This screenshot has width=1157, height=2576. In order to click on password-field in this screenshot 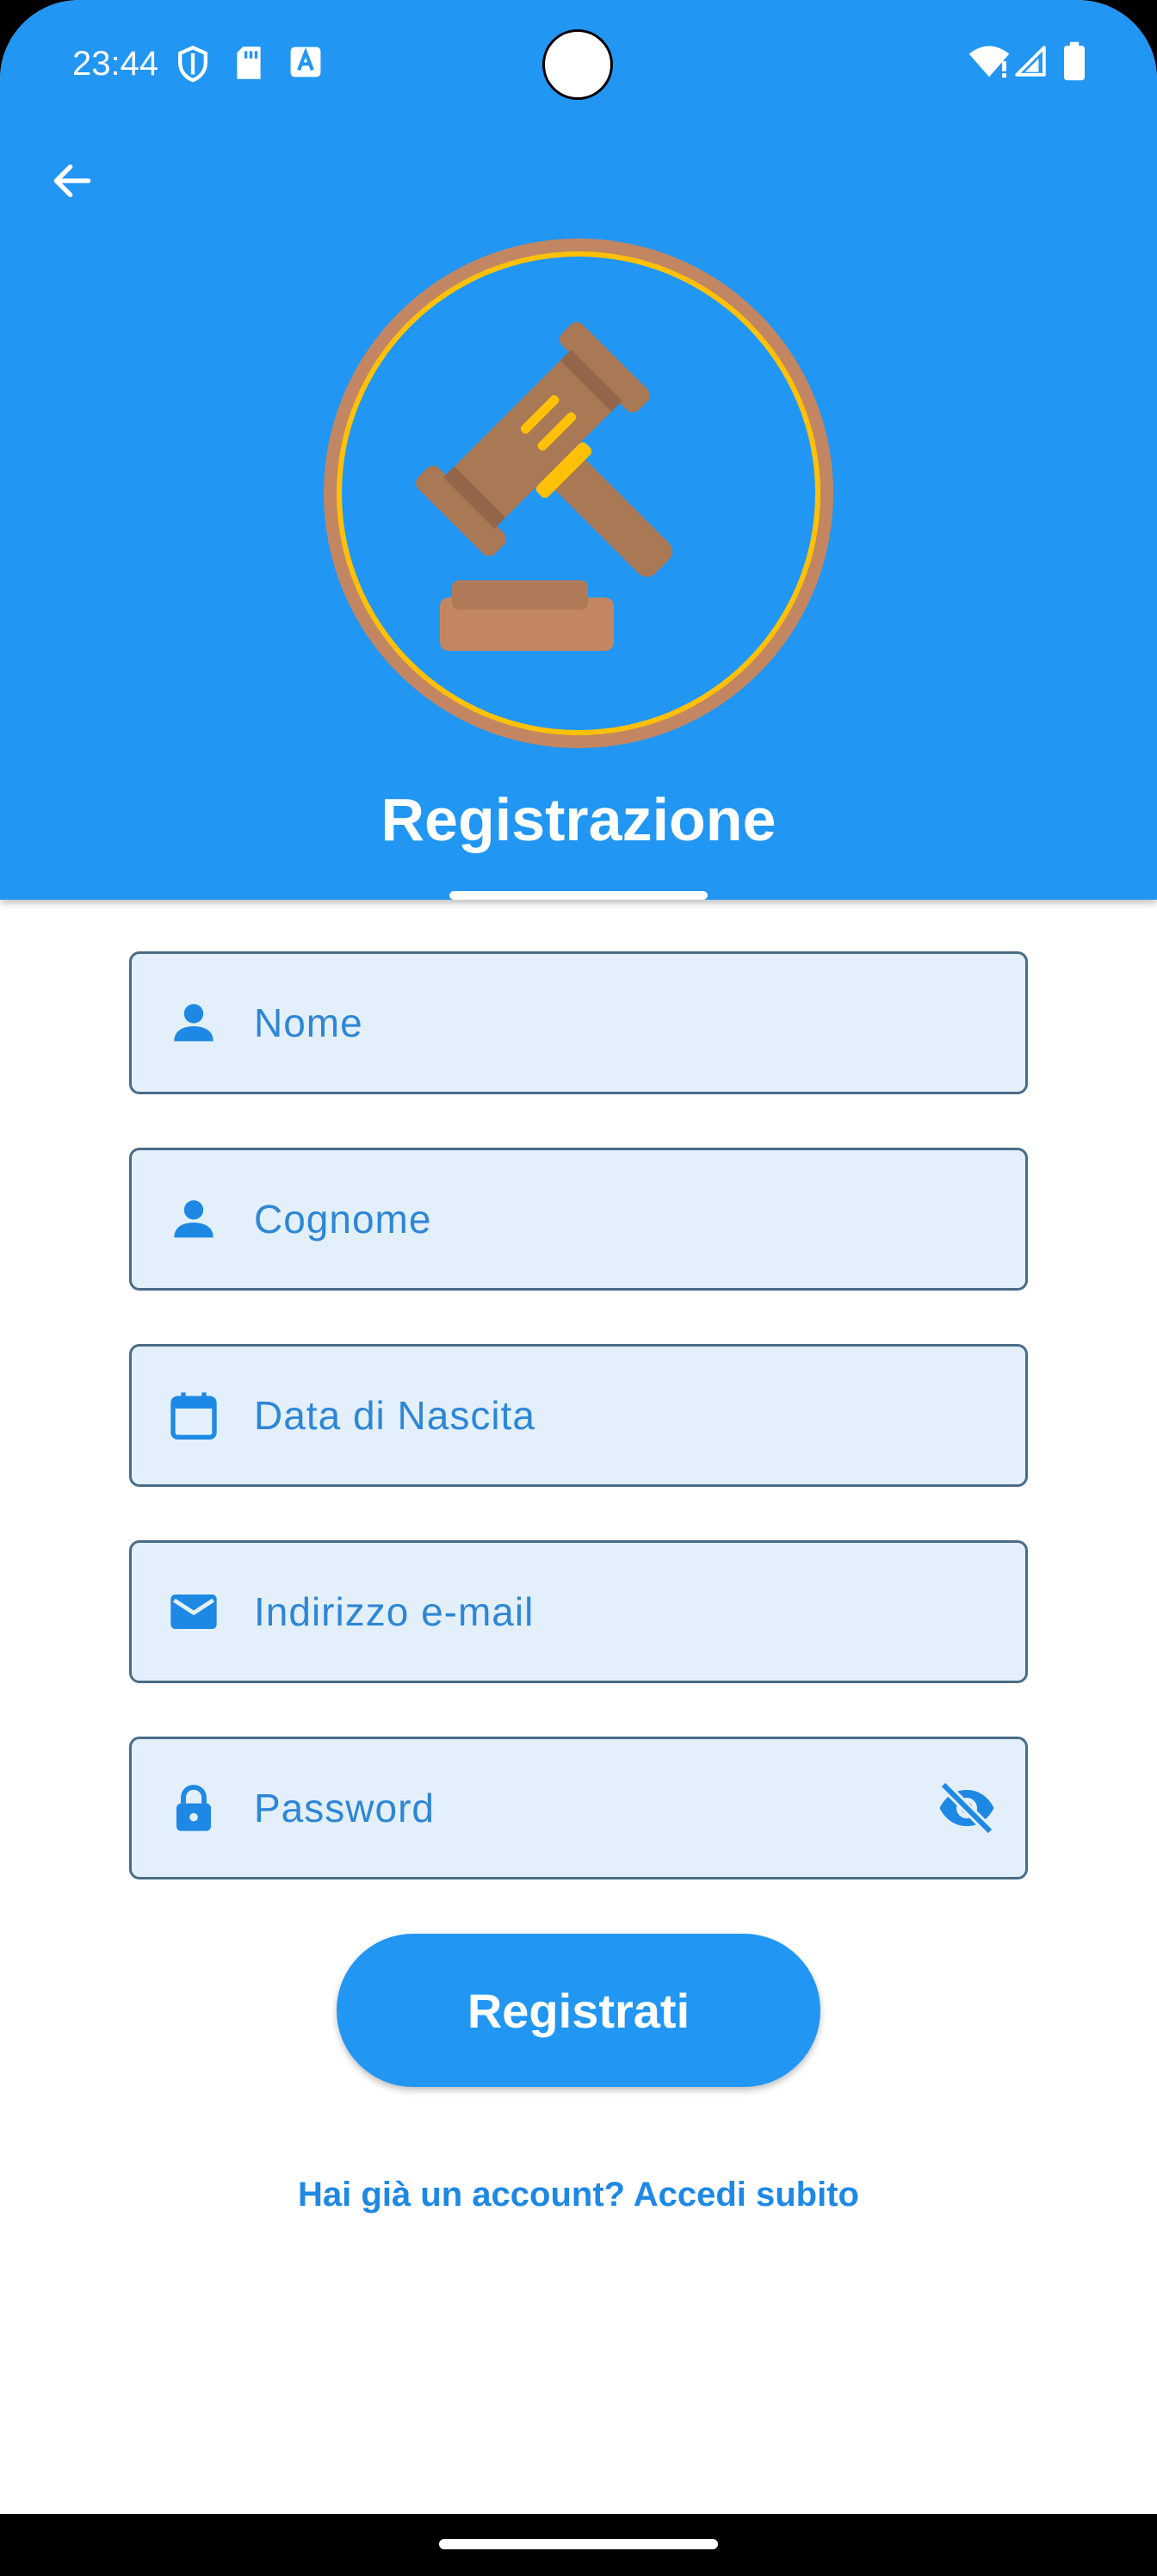, I will do `click(579, 1808)`.